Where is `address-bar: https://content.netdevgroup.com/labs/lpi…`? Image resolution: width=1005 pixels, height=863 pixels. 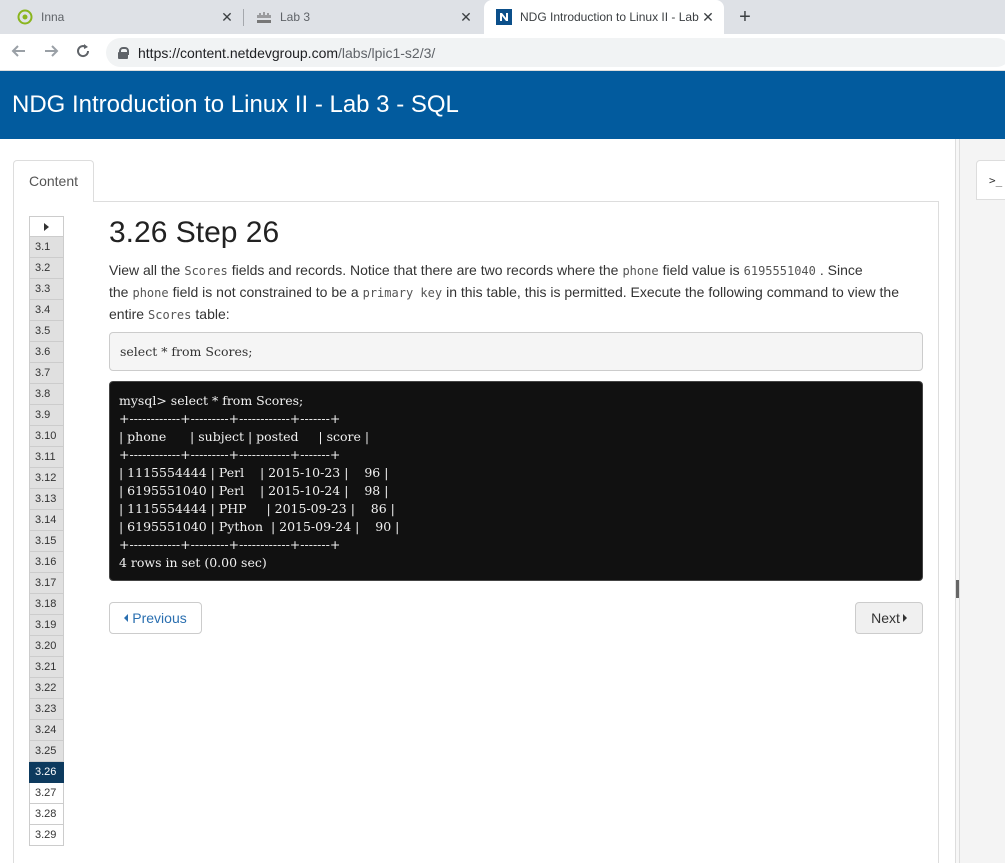 address-bar: https://content.netdevgroup.com/labs/lpi… is located at coordinates (555, 52).